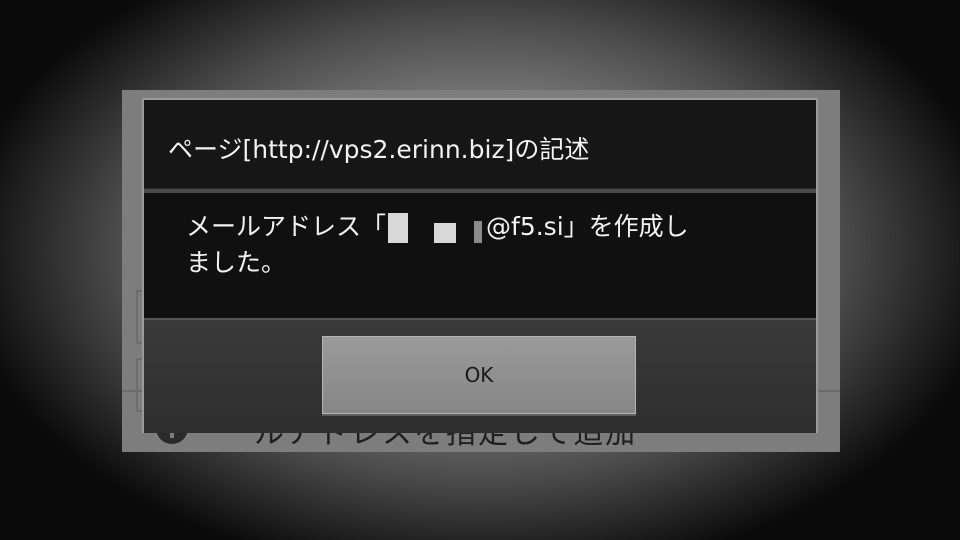 Image resolution: width=960 pixels, height=540 pixels. What do you see at coordinates (436, 228) in the screenshot?
I see `redacted-address` at bounding box center [436, 228].